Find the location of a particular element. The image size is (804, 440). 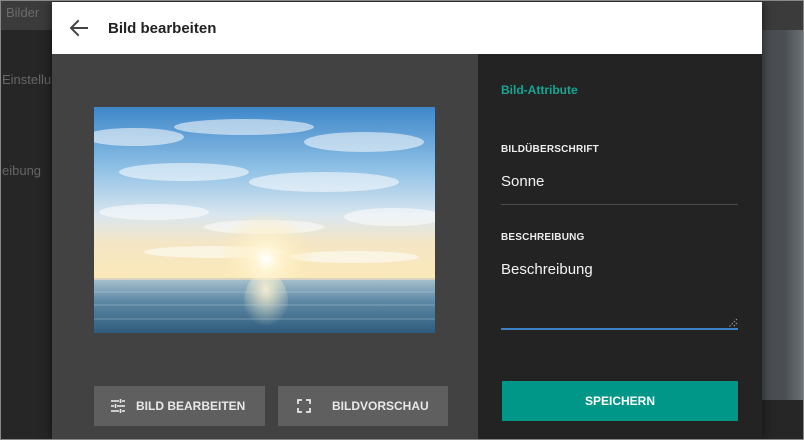

image-preview-button: BILDVORSCHAU is located at coordinates (363, 406).